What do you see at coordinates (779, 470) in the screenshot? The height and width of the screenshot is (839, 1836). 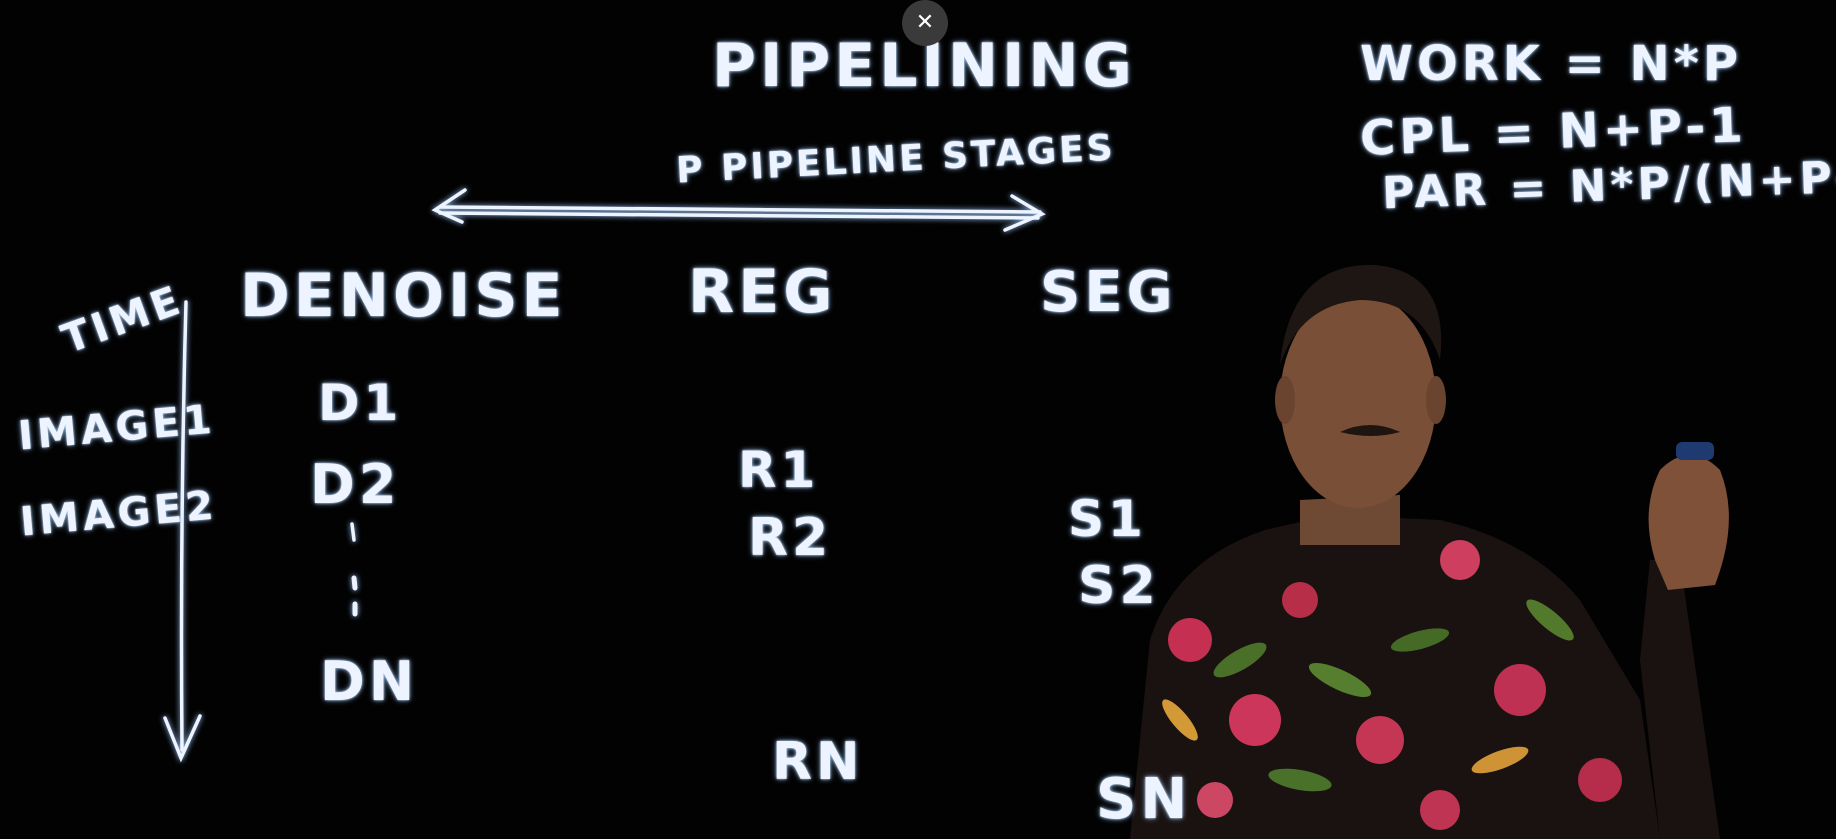 I see `reg-item: R1` at bounding box center [779, 470].